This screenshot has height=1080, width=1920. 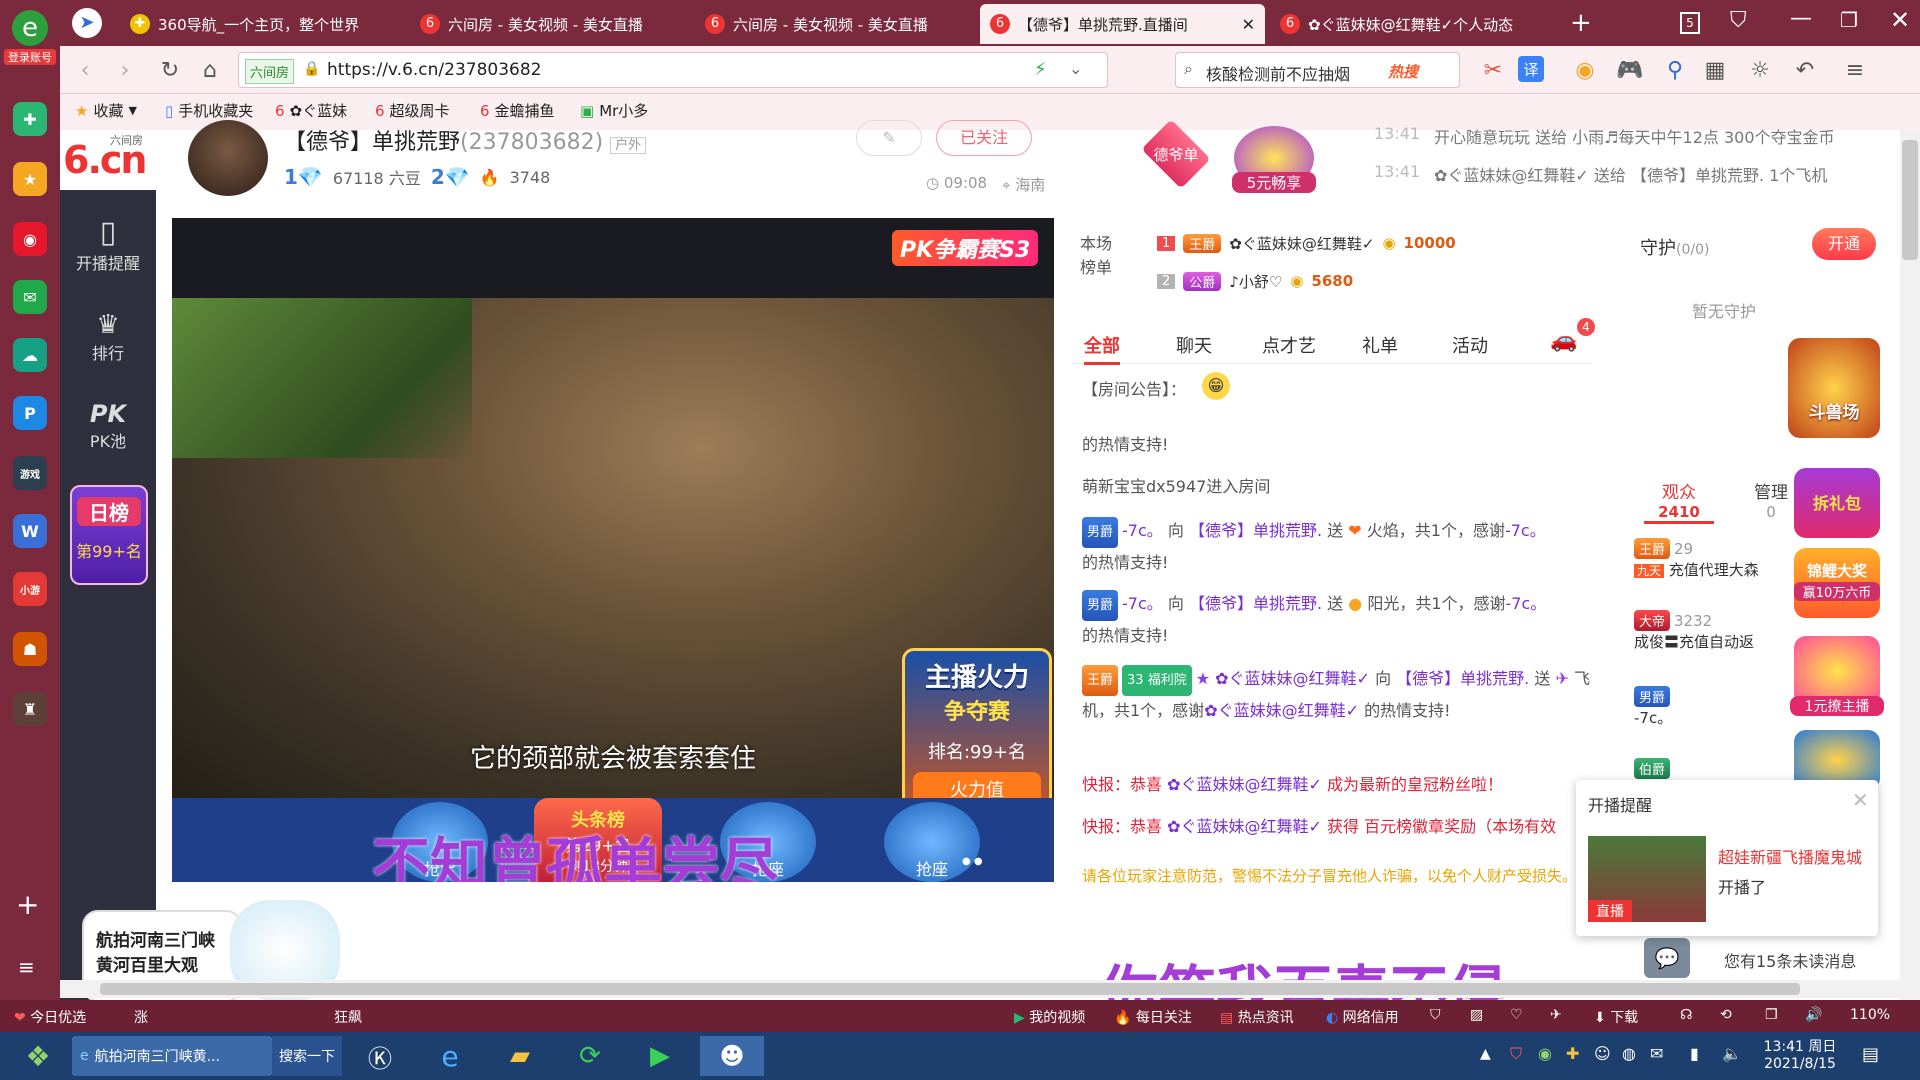 What do you see at coordinates (30, 709) in the screenshot?
I see `game3-app-icon: ♜` at bounding box center [30, 709].